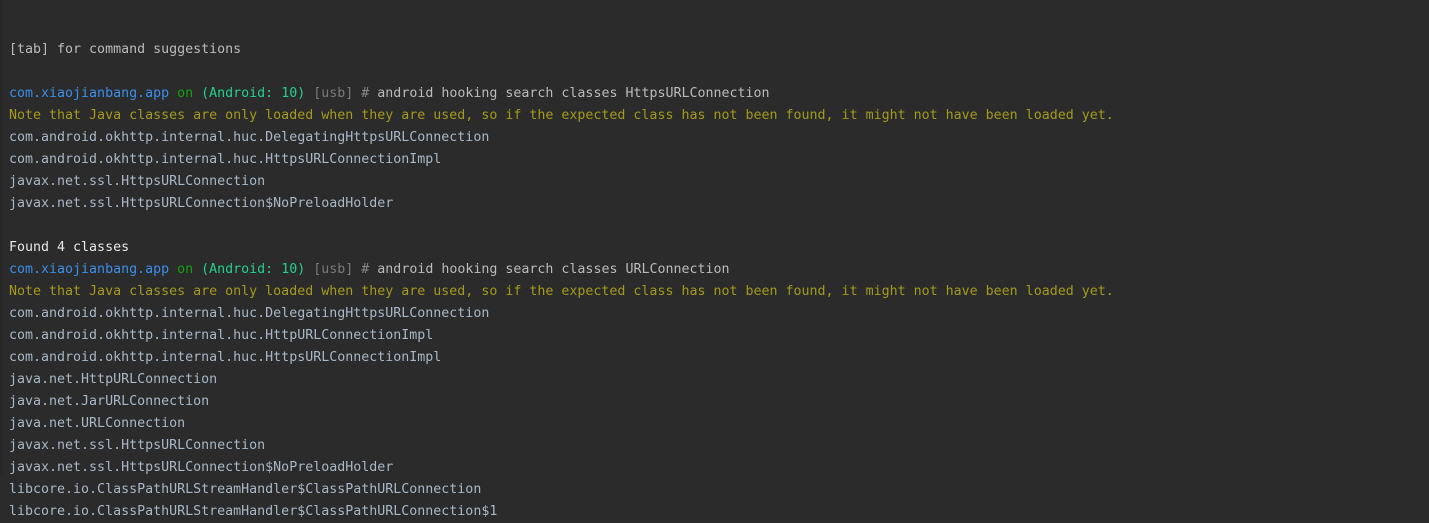 The image size is (1429, 523). What do you see at coordinates (109, 401) in the screenshot?
I see `result-line: java.net.JarURLConnection` at bounding box center [109, 401].